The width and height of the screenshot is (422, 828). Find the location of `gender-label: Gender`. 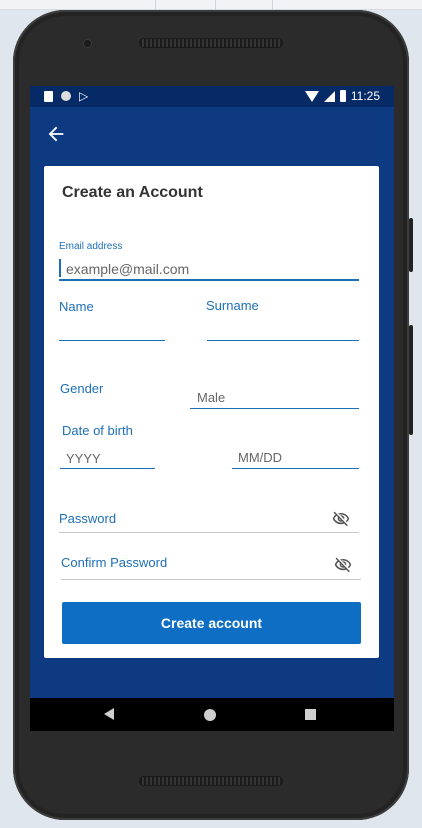

gender-label: Gender is located at coordinates (82, 388).